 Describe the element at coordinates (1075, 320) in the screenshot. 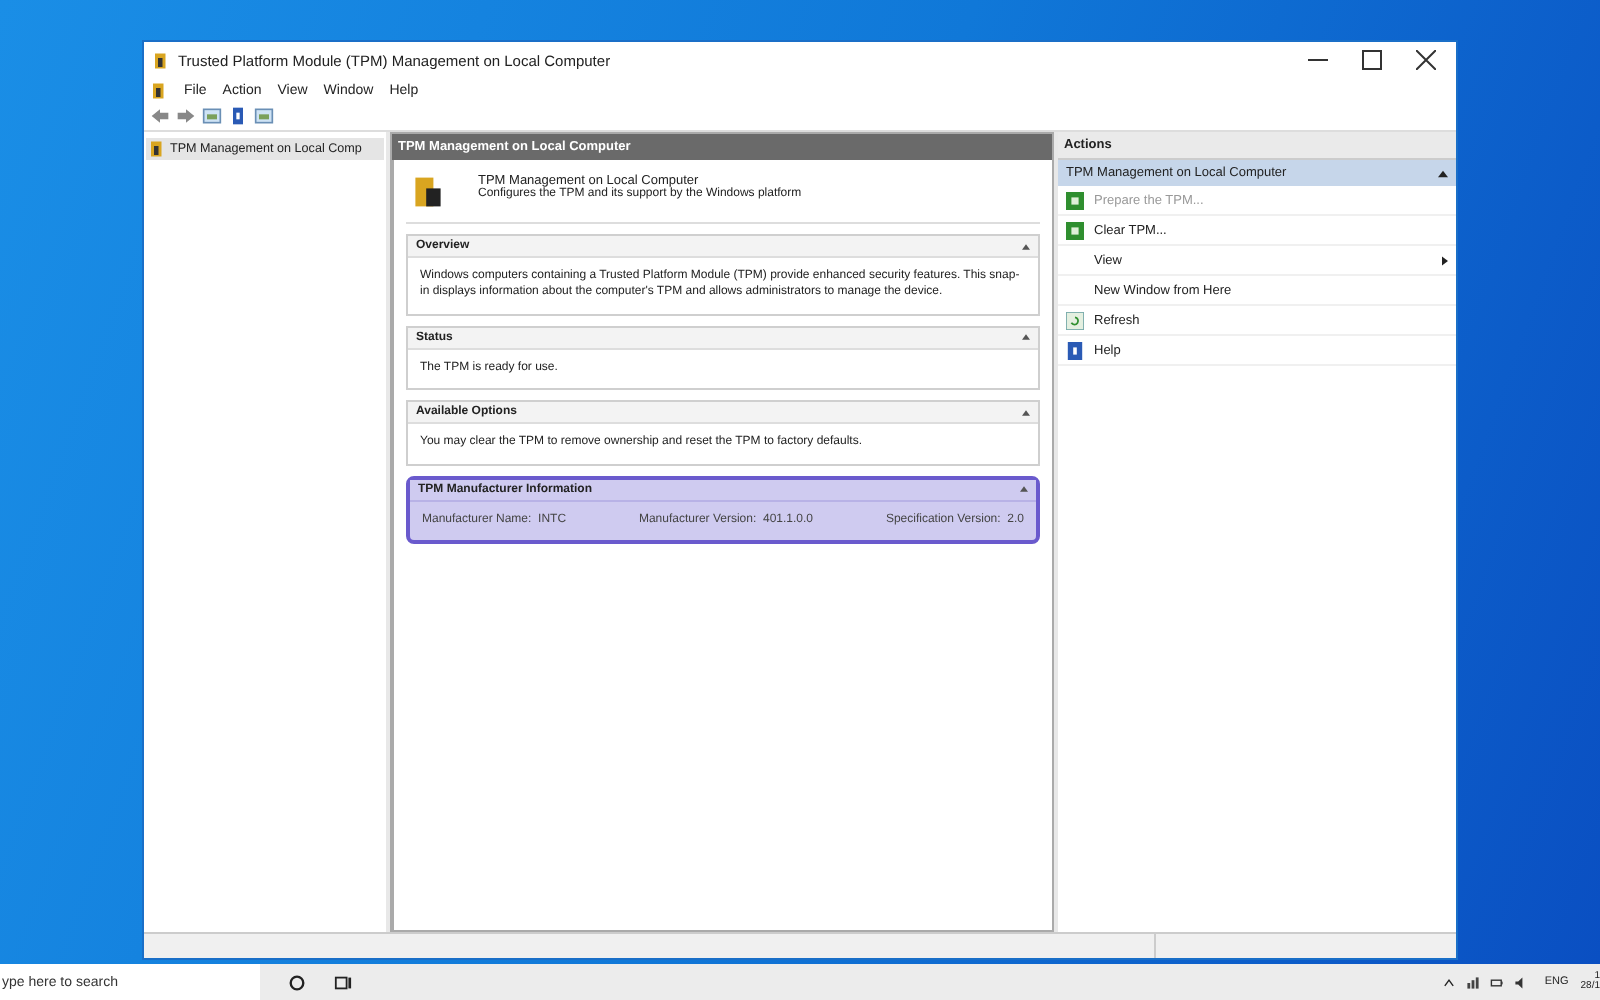

I see `refresh-icon` at that location.